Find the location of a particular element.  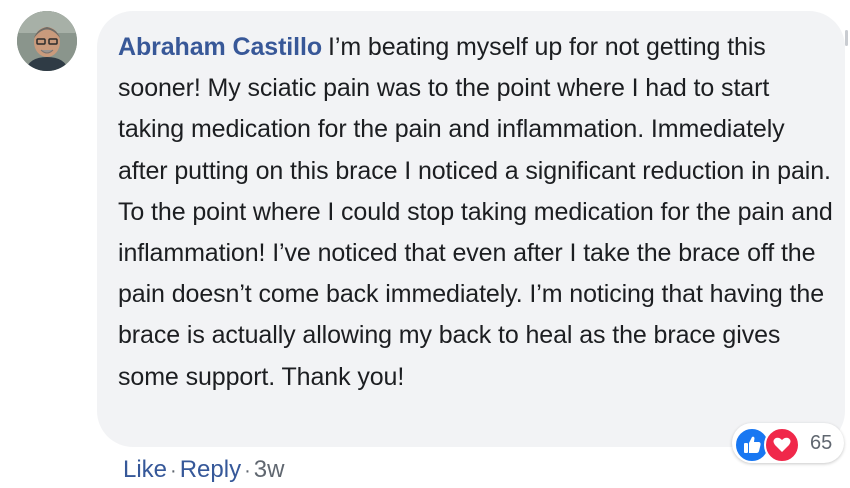

user-photo-icon is located at coordinates (47, 41).